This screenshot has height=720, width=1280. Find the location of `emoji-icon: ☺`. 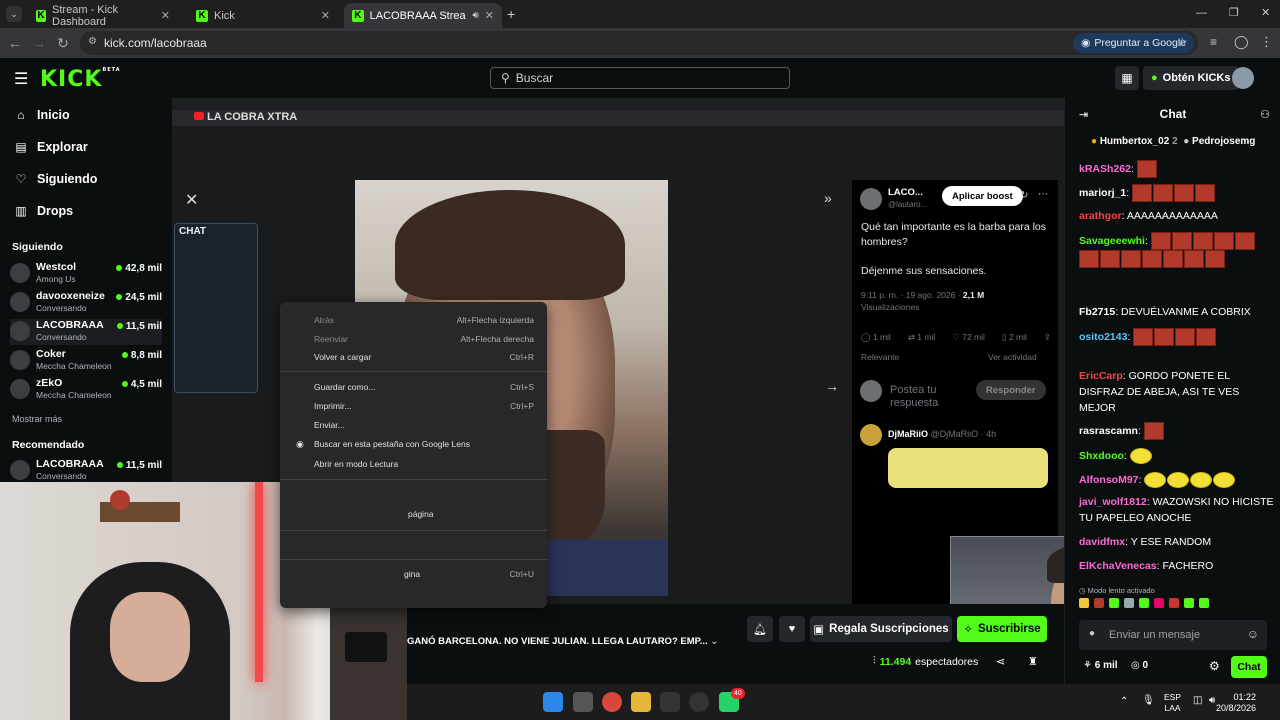

emoji-icon: ☺ is located at coordinates (1253, 634).